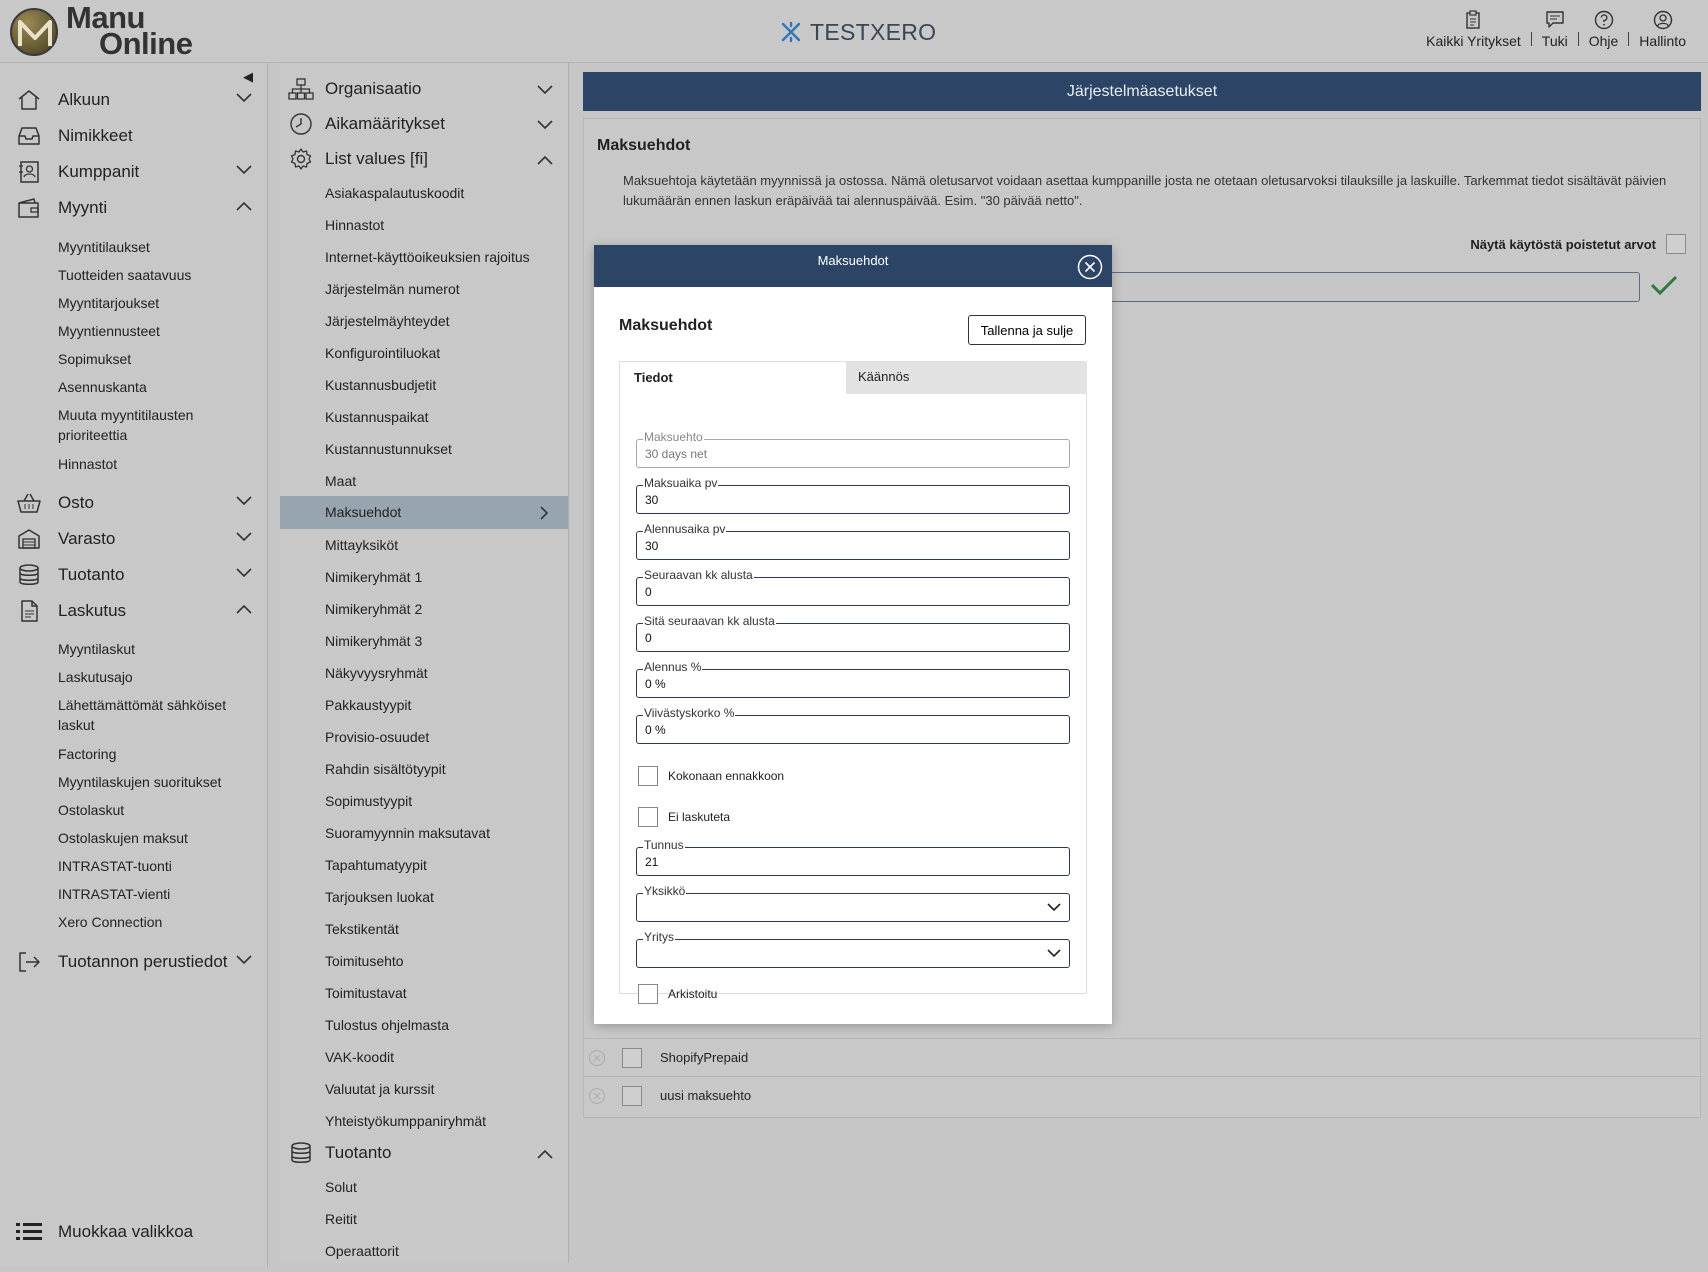 The width and height of the screenshot is (1708, 1272). I want to click on list-item-nimikeryhmat-3: Nimikeryhmät 3, so click(373, 641).